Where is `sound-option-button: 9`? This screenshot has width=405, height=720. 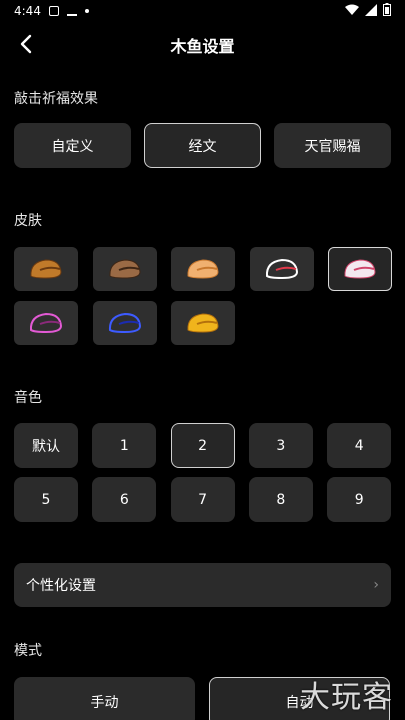
sound-option-button: 9 is located at coordinates (359, 499).